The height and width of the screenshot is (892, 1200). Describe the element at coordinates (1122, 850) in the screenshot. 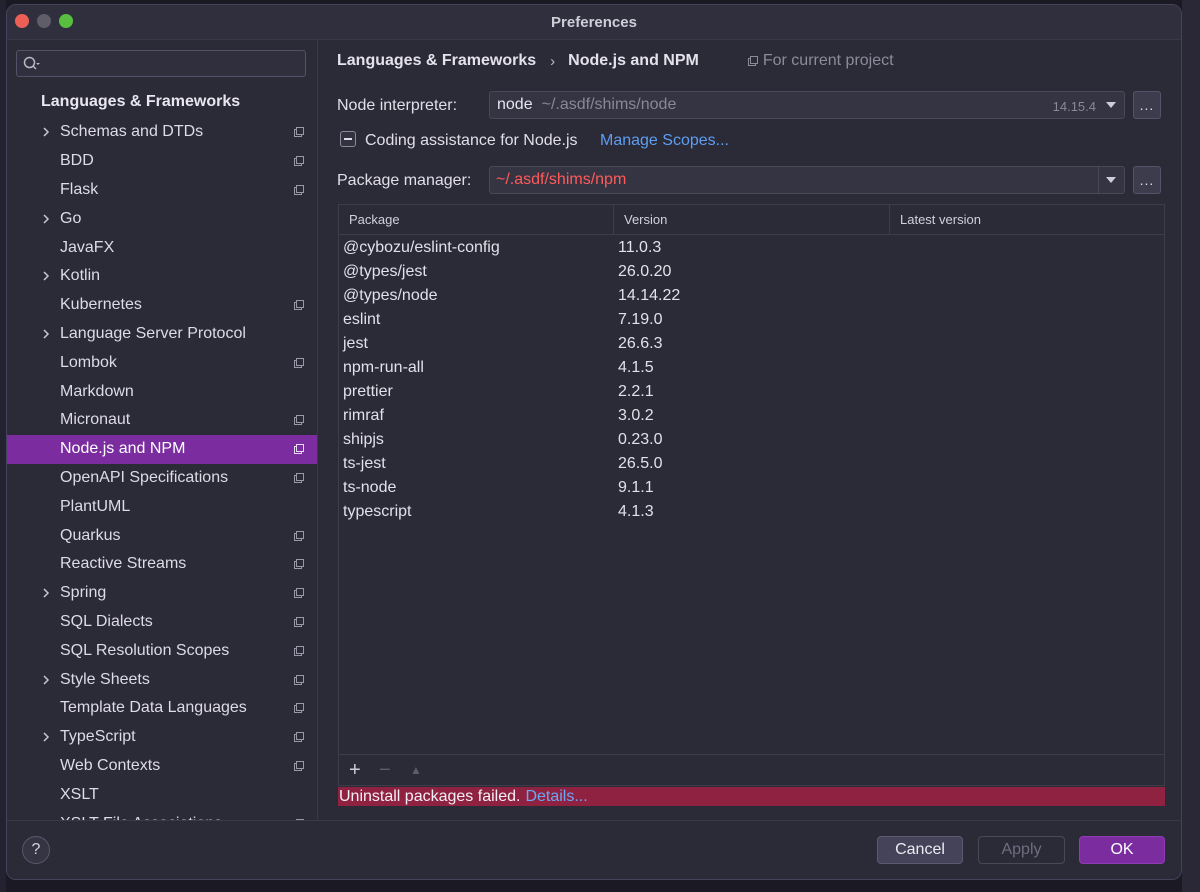

I see `ok-button: OK` at that location.